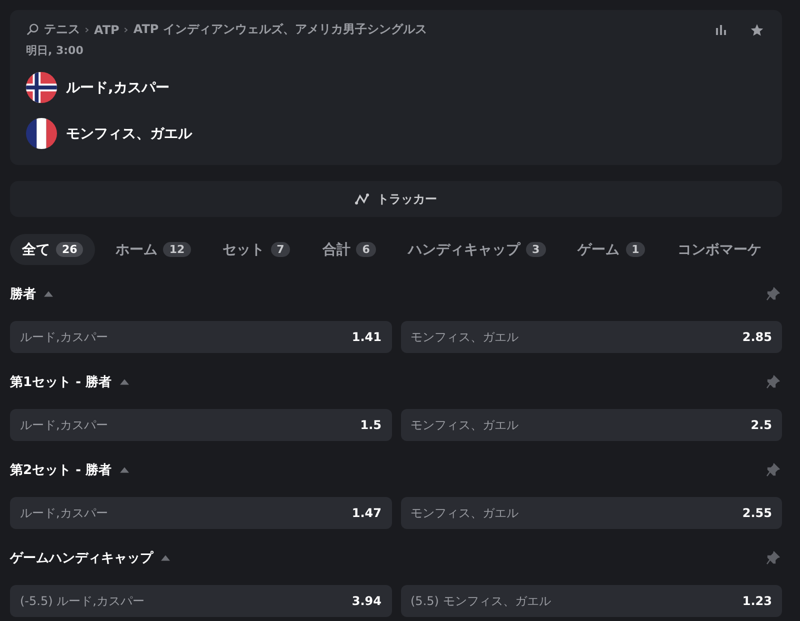 Image resolution: width=800 pixels, height=621 pixels. What do you see at coordinates (591, 425) in the screenshot?
I see `odds-button: モンフィス、ガエル 2.5` at bounding box center [591, 425].